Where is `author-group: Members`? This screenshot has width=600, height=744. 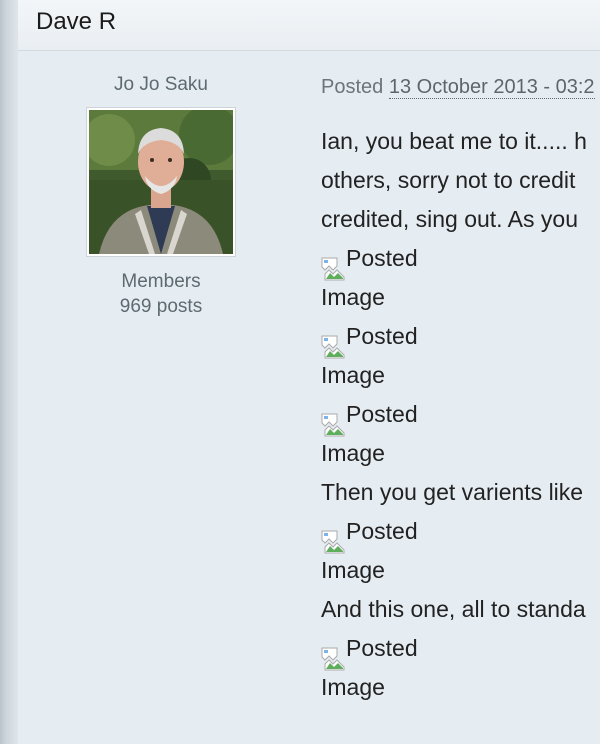
author-group: Members is located at coordinates (161, 281).